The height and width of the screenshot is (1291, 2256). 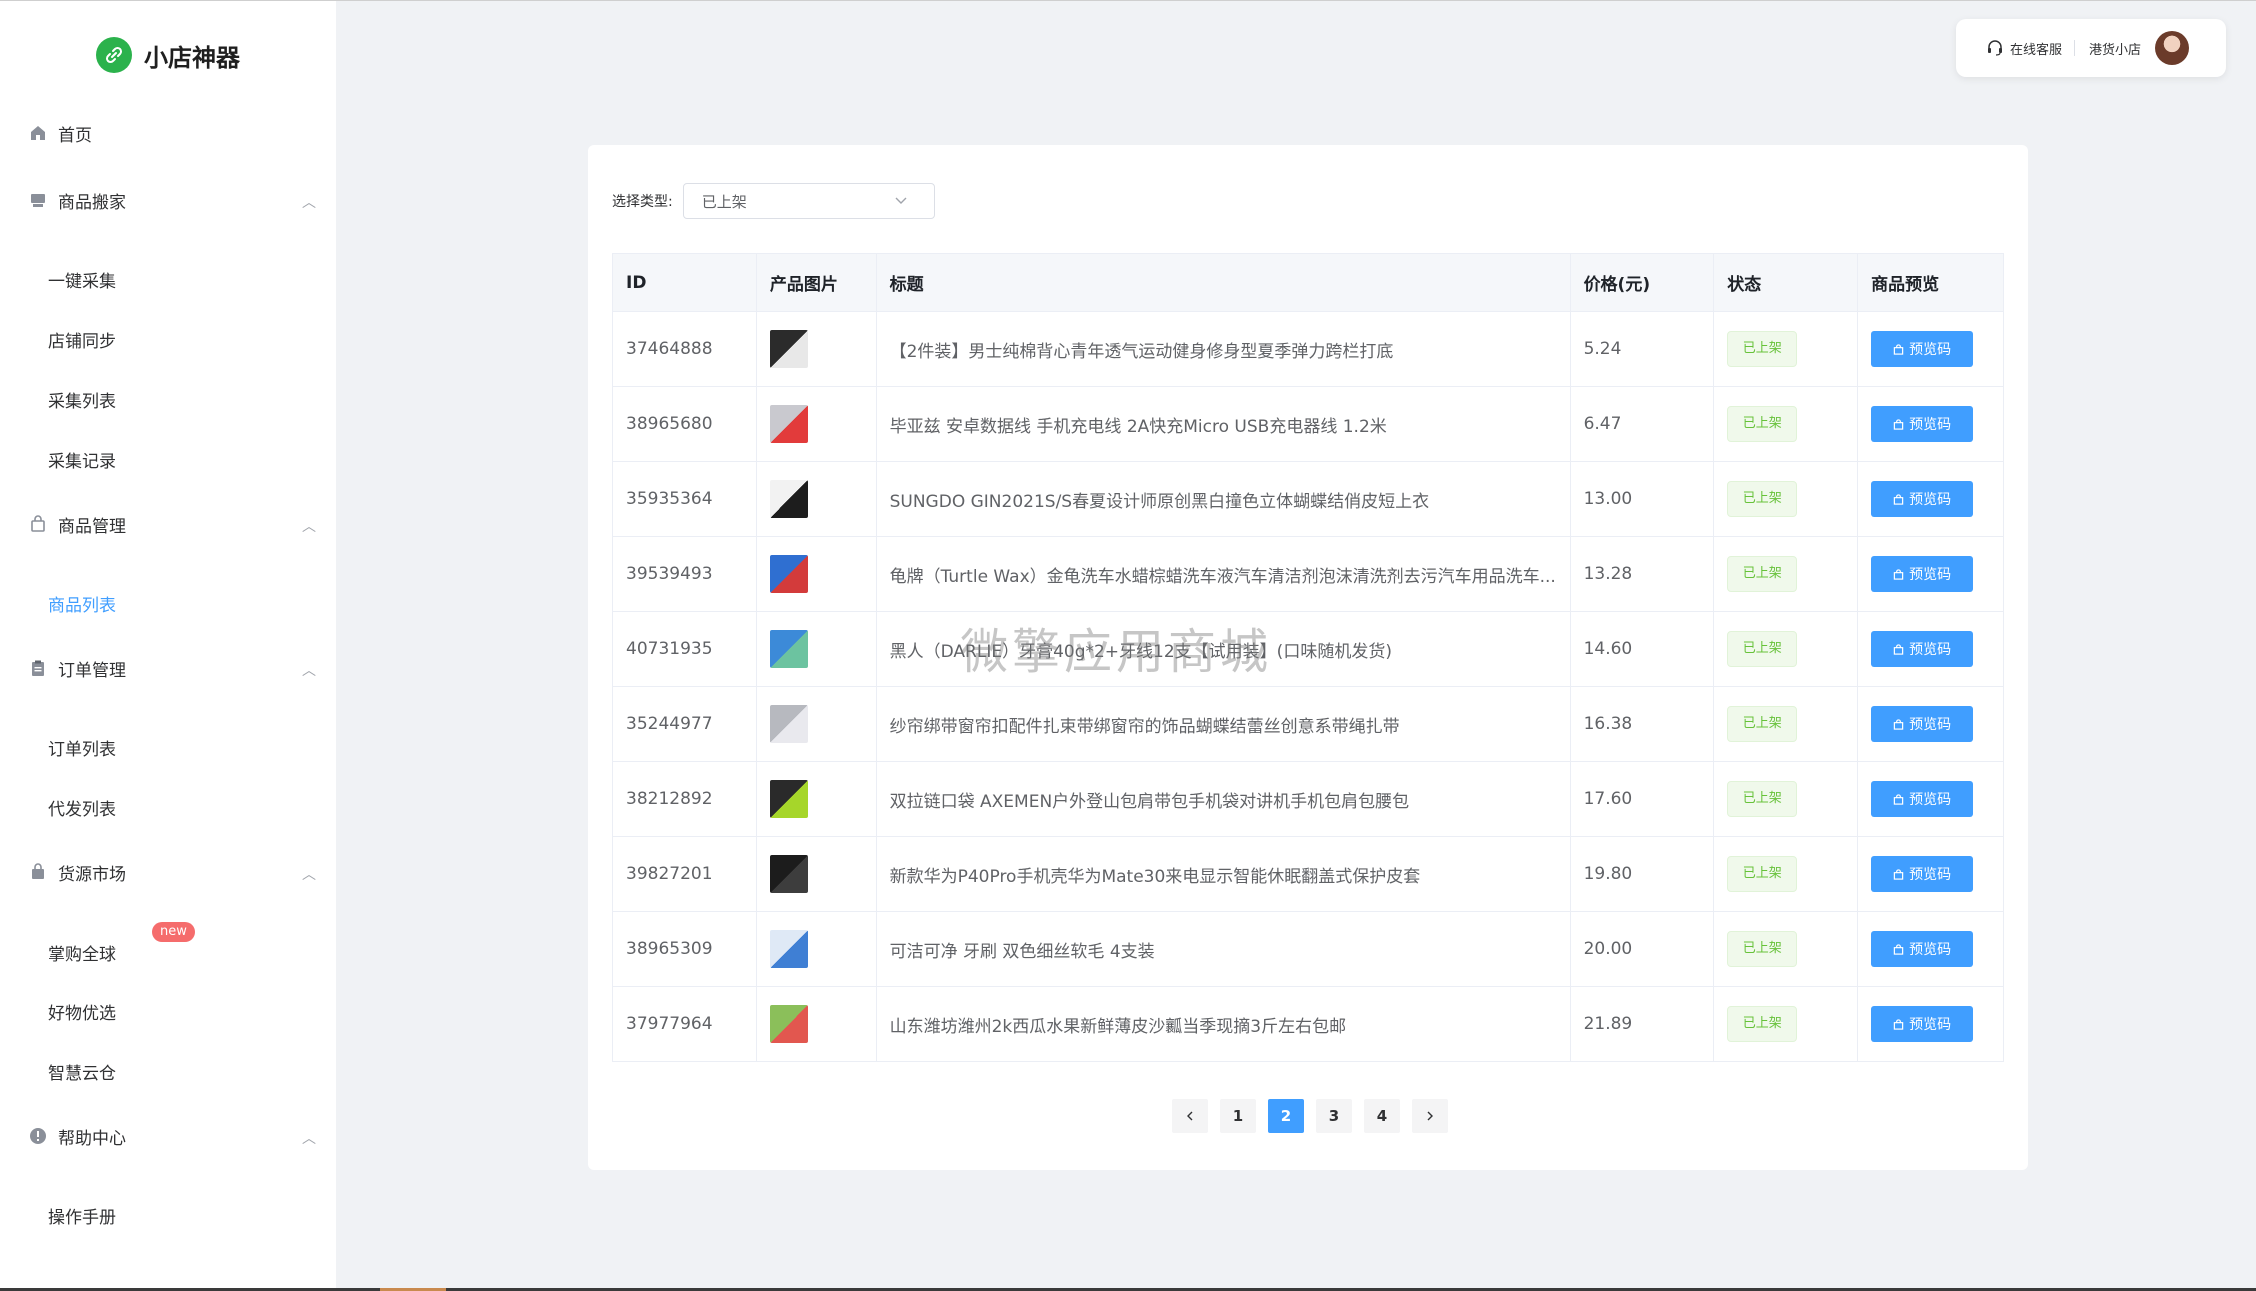 What do you see at coordinates (82, 1071) in the screenshot?
I see `sidebar-item-smart-warehouse: 智慧云仓` at bounding box center [82, 1071].